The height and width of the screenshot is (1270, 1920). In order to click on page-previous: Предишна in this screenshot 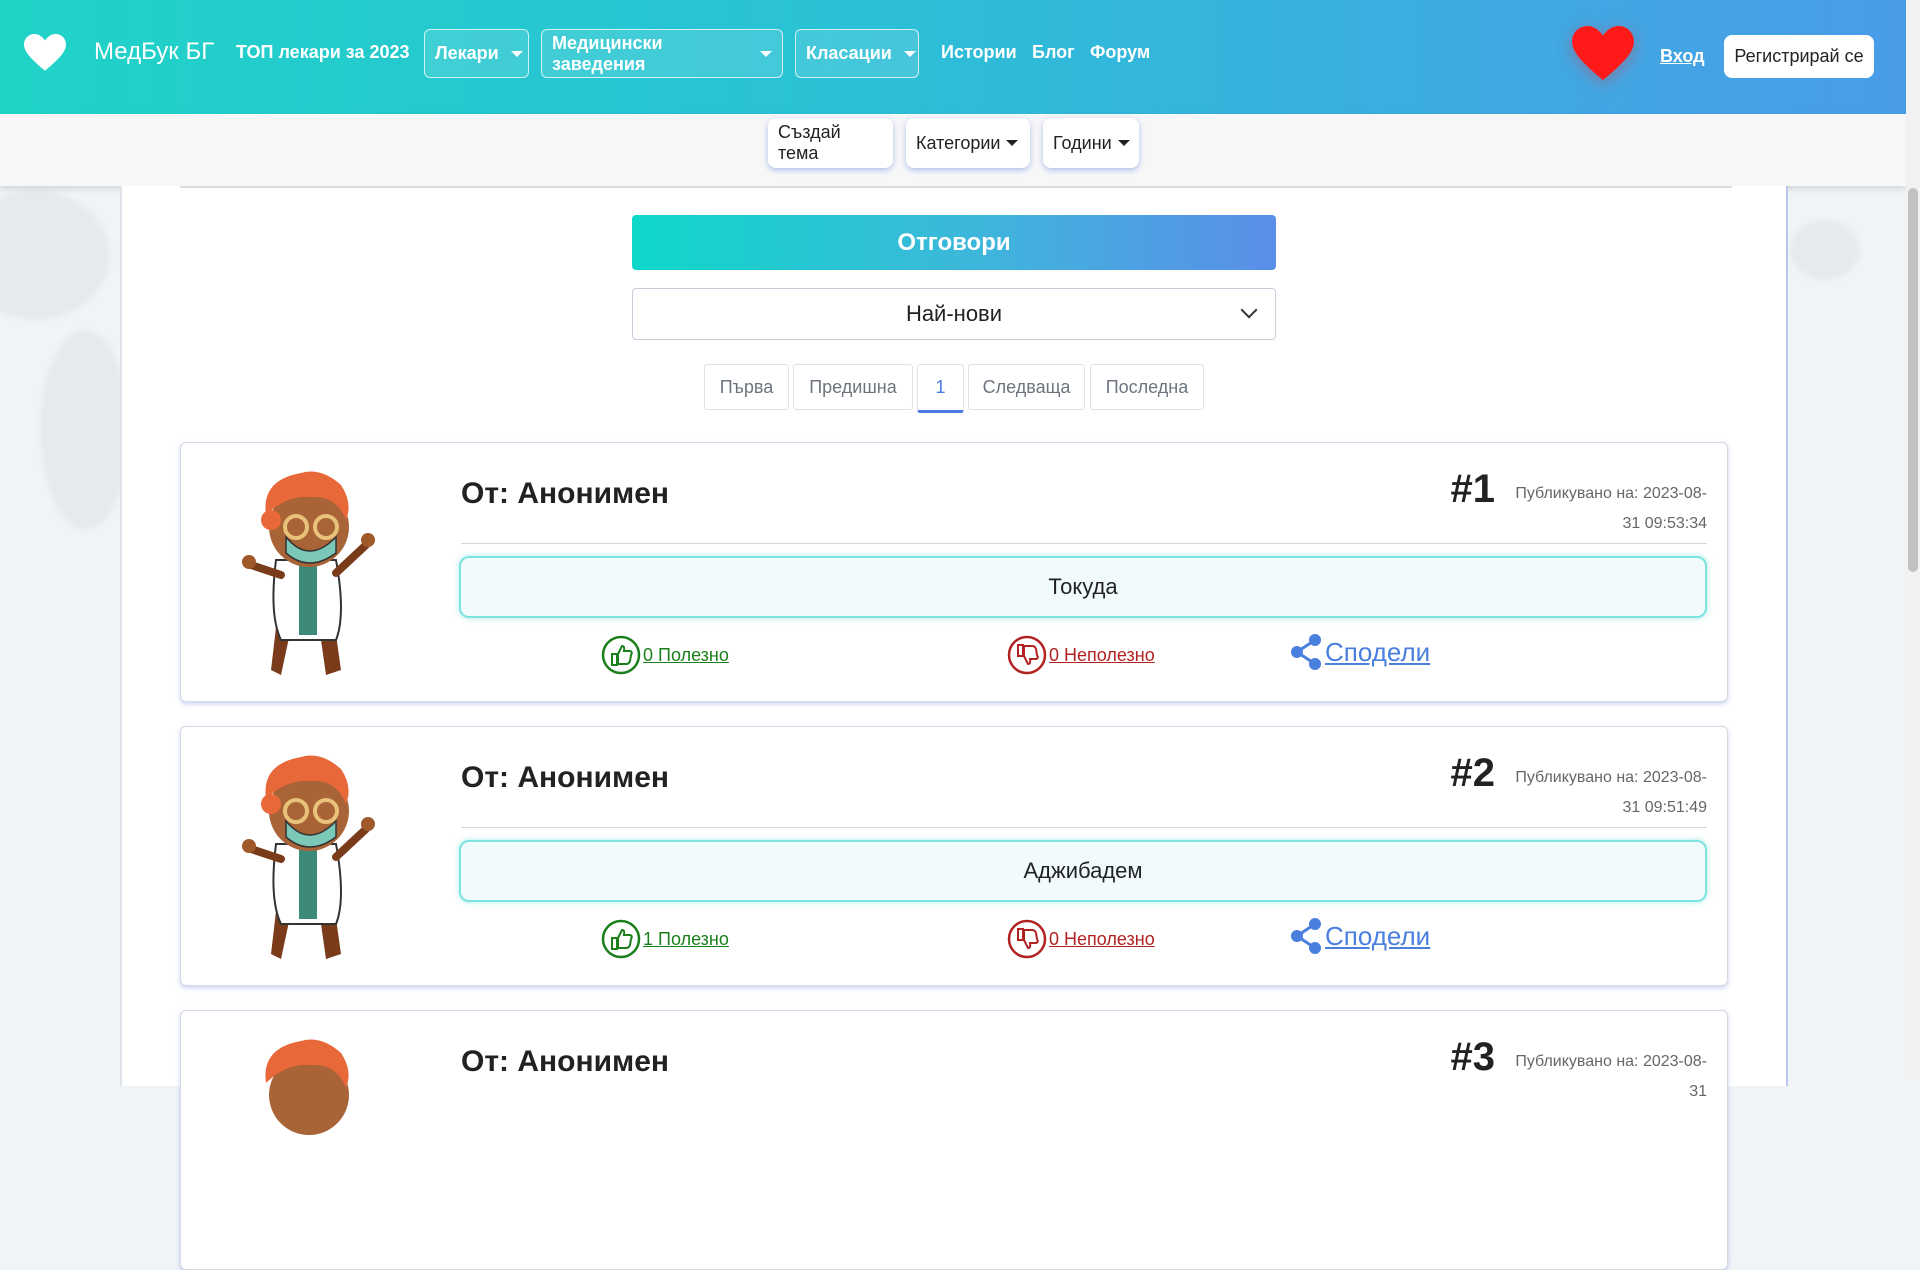, I will do `click(853, 387)`.